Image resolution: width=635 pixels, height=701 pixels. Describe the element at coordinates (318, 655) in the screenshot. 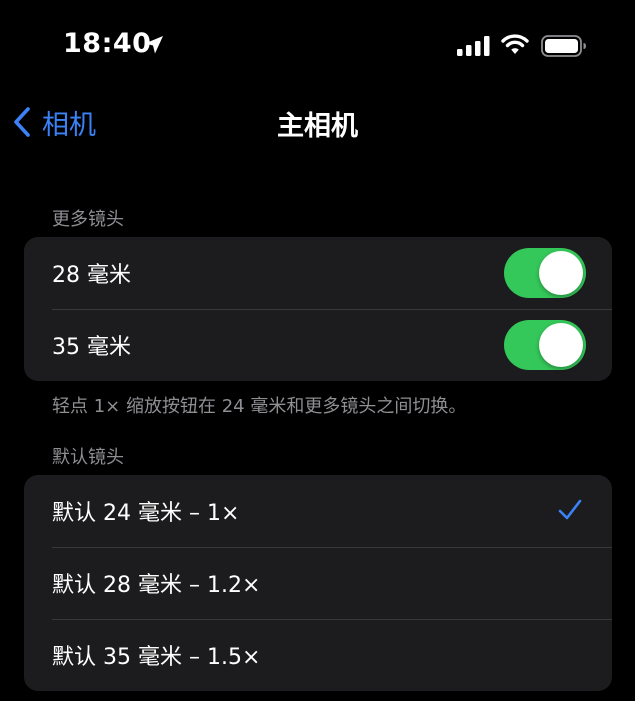

I see `option-default-35mm: 默认 35 毫米 – 1.5×` at that location.